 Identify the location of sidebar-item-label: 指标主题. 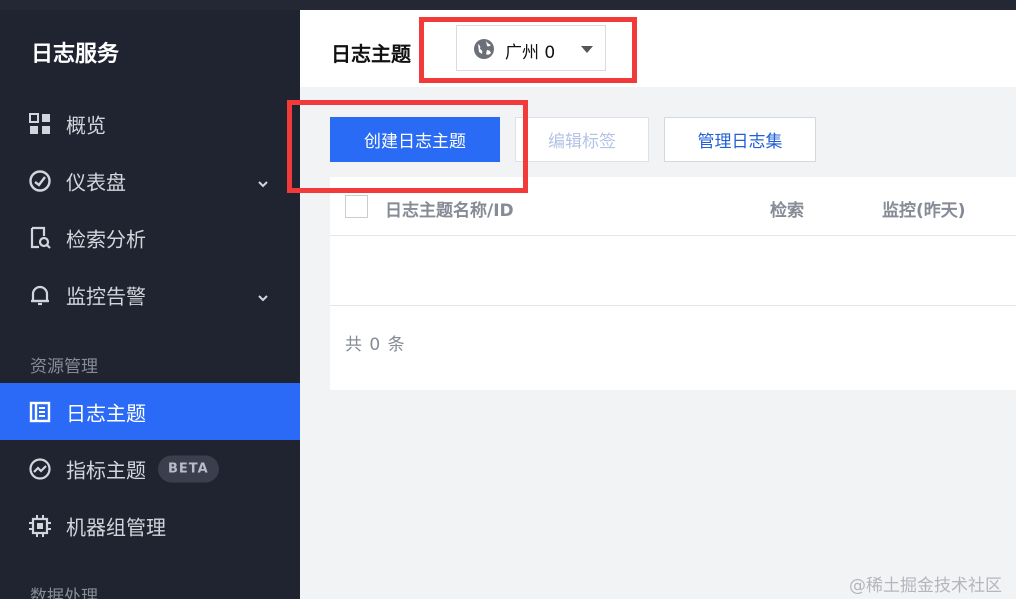
(106, 470).